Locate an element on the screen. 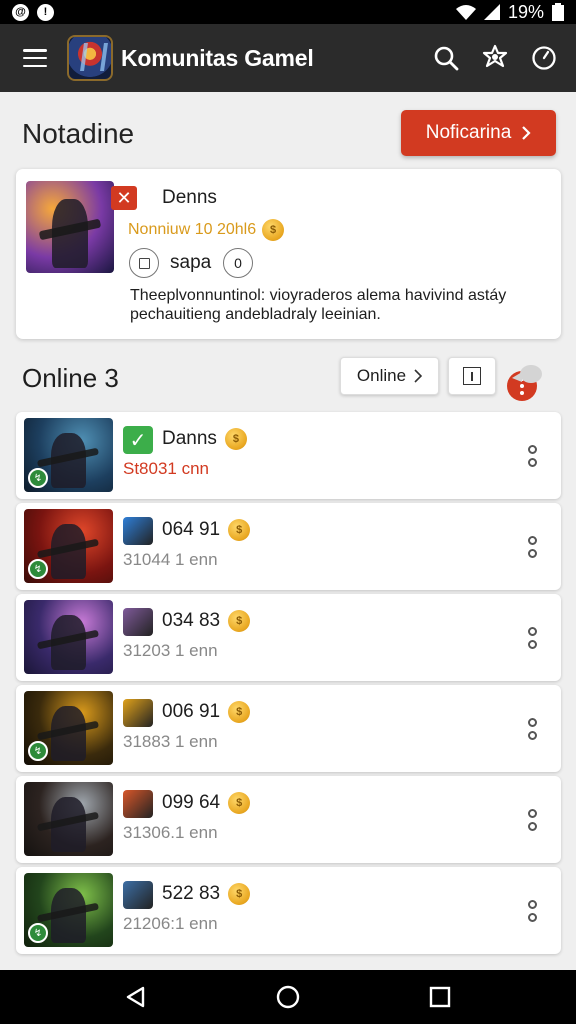 The width and height of the screenshot is (576, 1024). system-nav-bar is located at coordinates (288, 997).